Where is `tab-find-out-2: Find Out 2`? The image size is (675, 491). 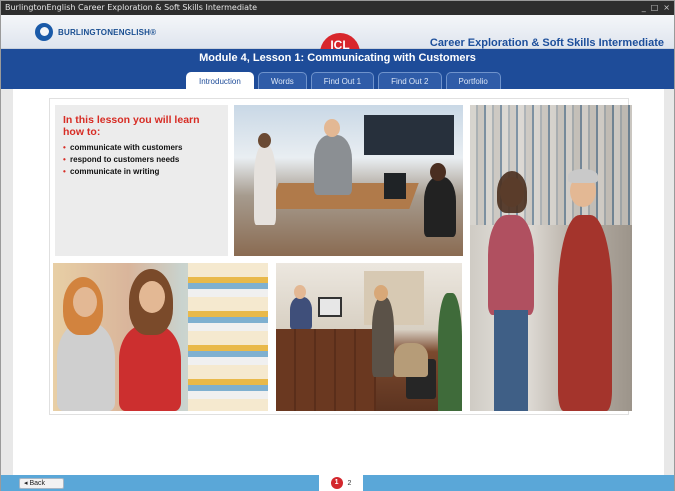 tab-find-out-2: Find Out 2 is located at coordinates (410, 80).